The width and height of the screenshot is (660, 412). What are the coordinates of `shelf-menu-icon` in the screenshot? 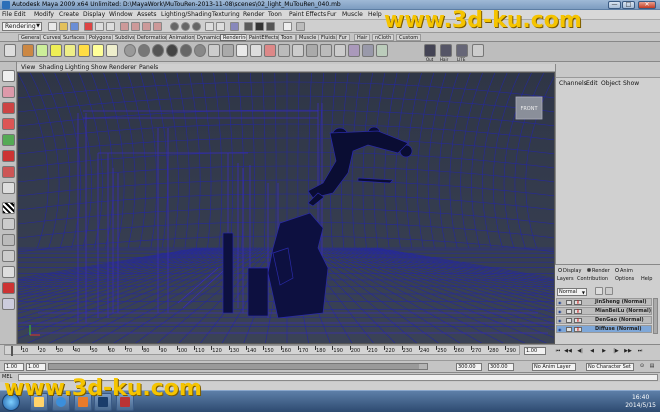 It's located at (10, 50).